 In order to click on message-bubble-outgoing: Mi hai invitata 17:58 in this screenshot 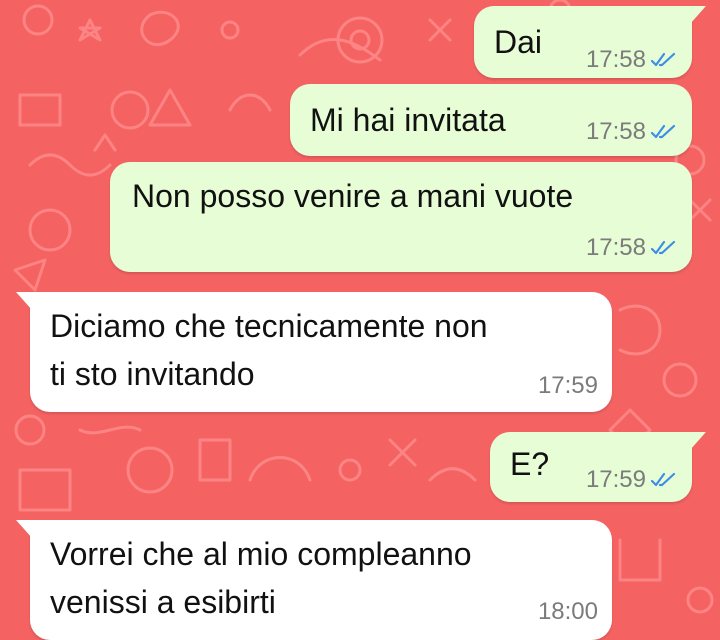, I will do `click(491, 120)`.